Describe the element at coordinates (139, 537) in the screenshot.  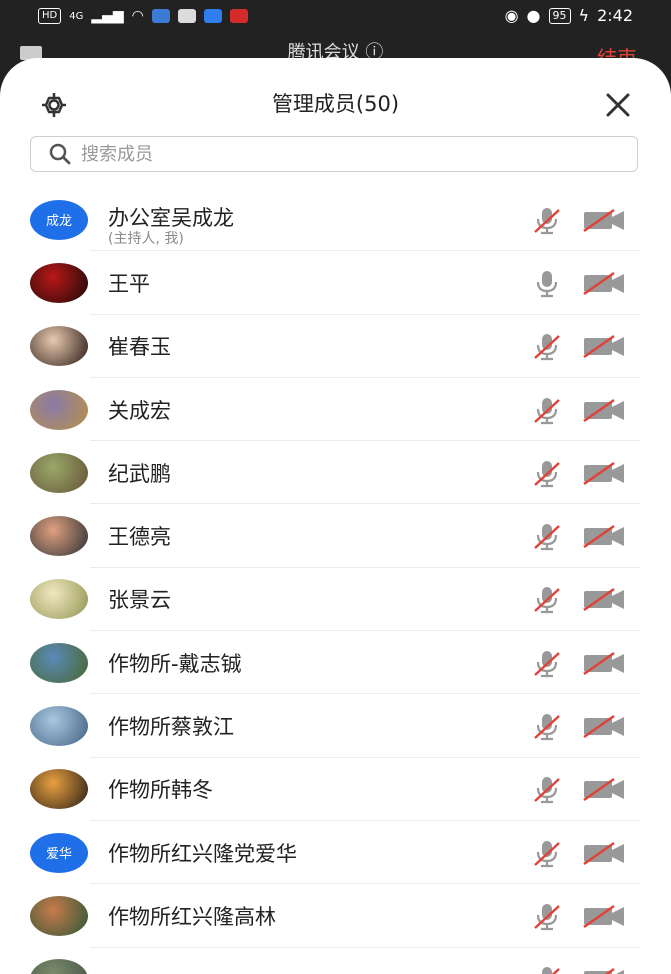
I see `member-name: 王德亮` at that location.